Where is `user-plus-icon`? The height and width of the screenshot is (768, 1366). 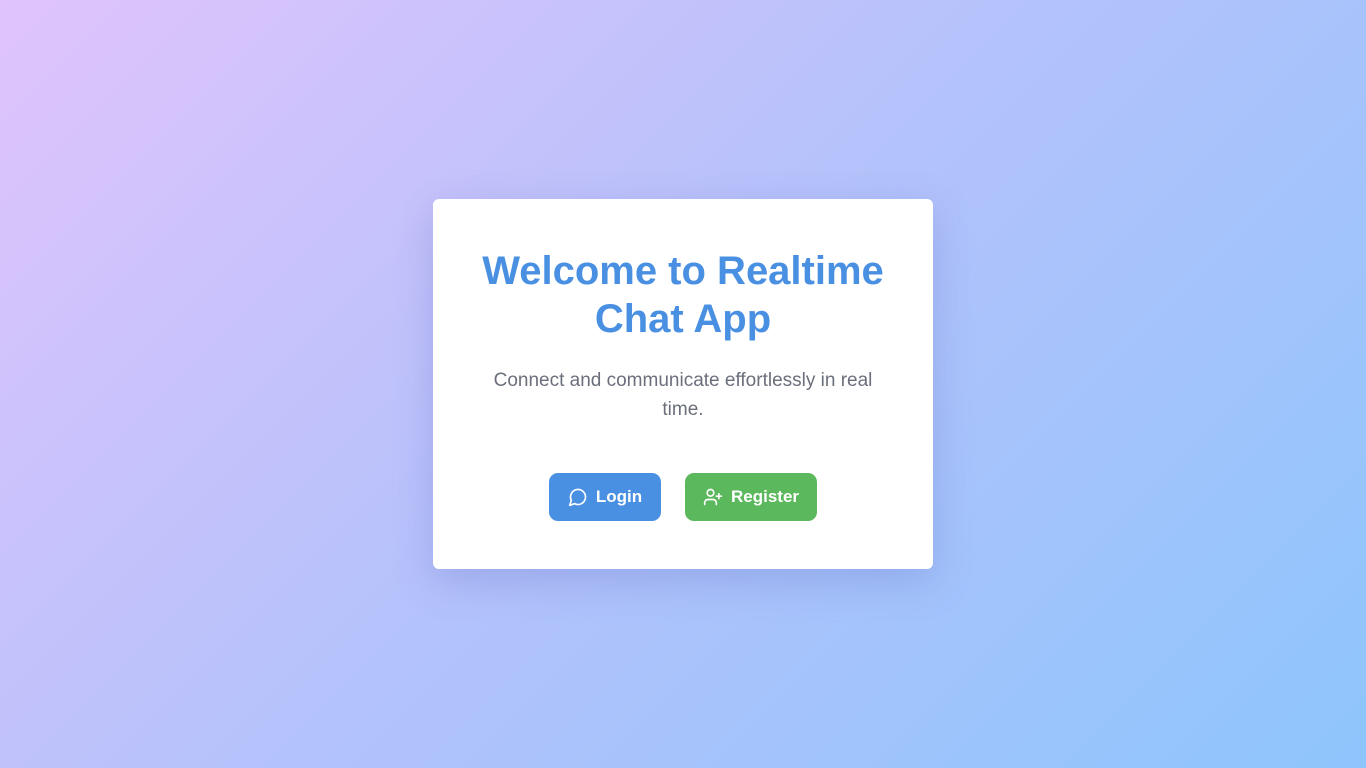 user-plus-icon is located at coordinates (713, 497).